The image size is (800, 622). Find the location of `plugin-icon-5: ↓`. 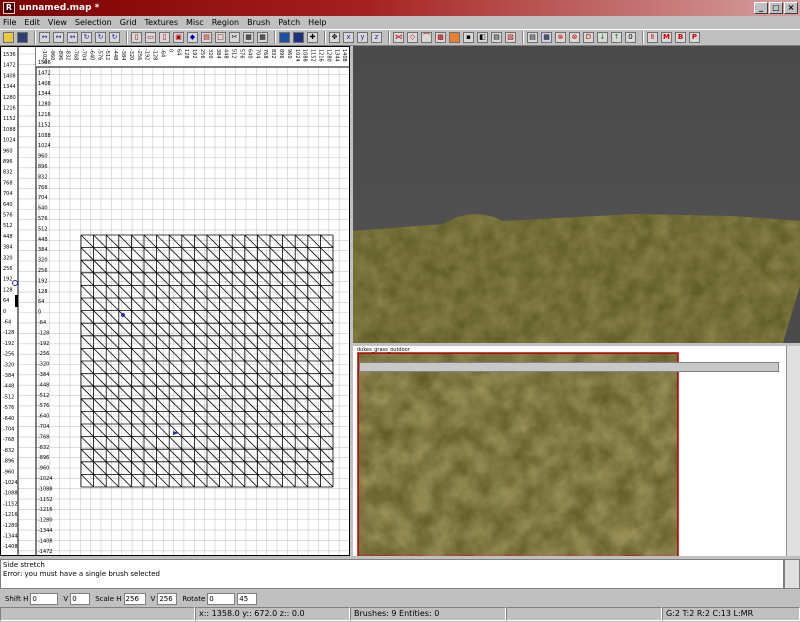

plugin-icon-5: ↓ is located at coordinates (602, 37).